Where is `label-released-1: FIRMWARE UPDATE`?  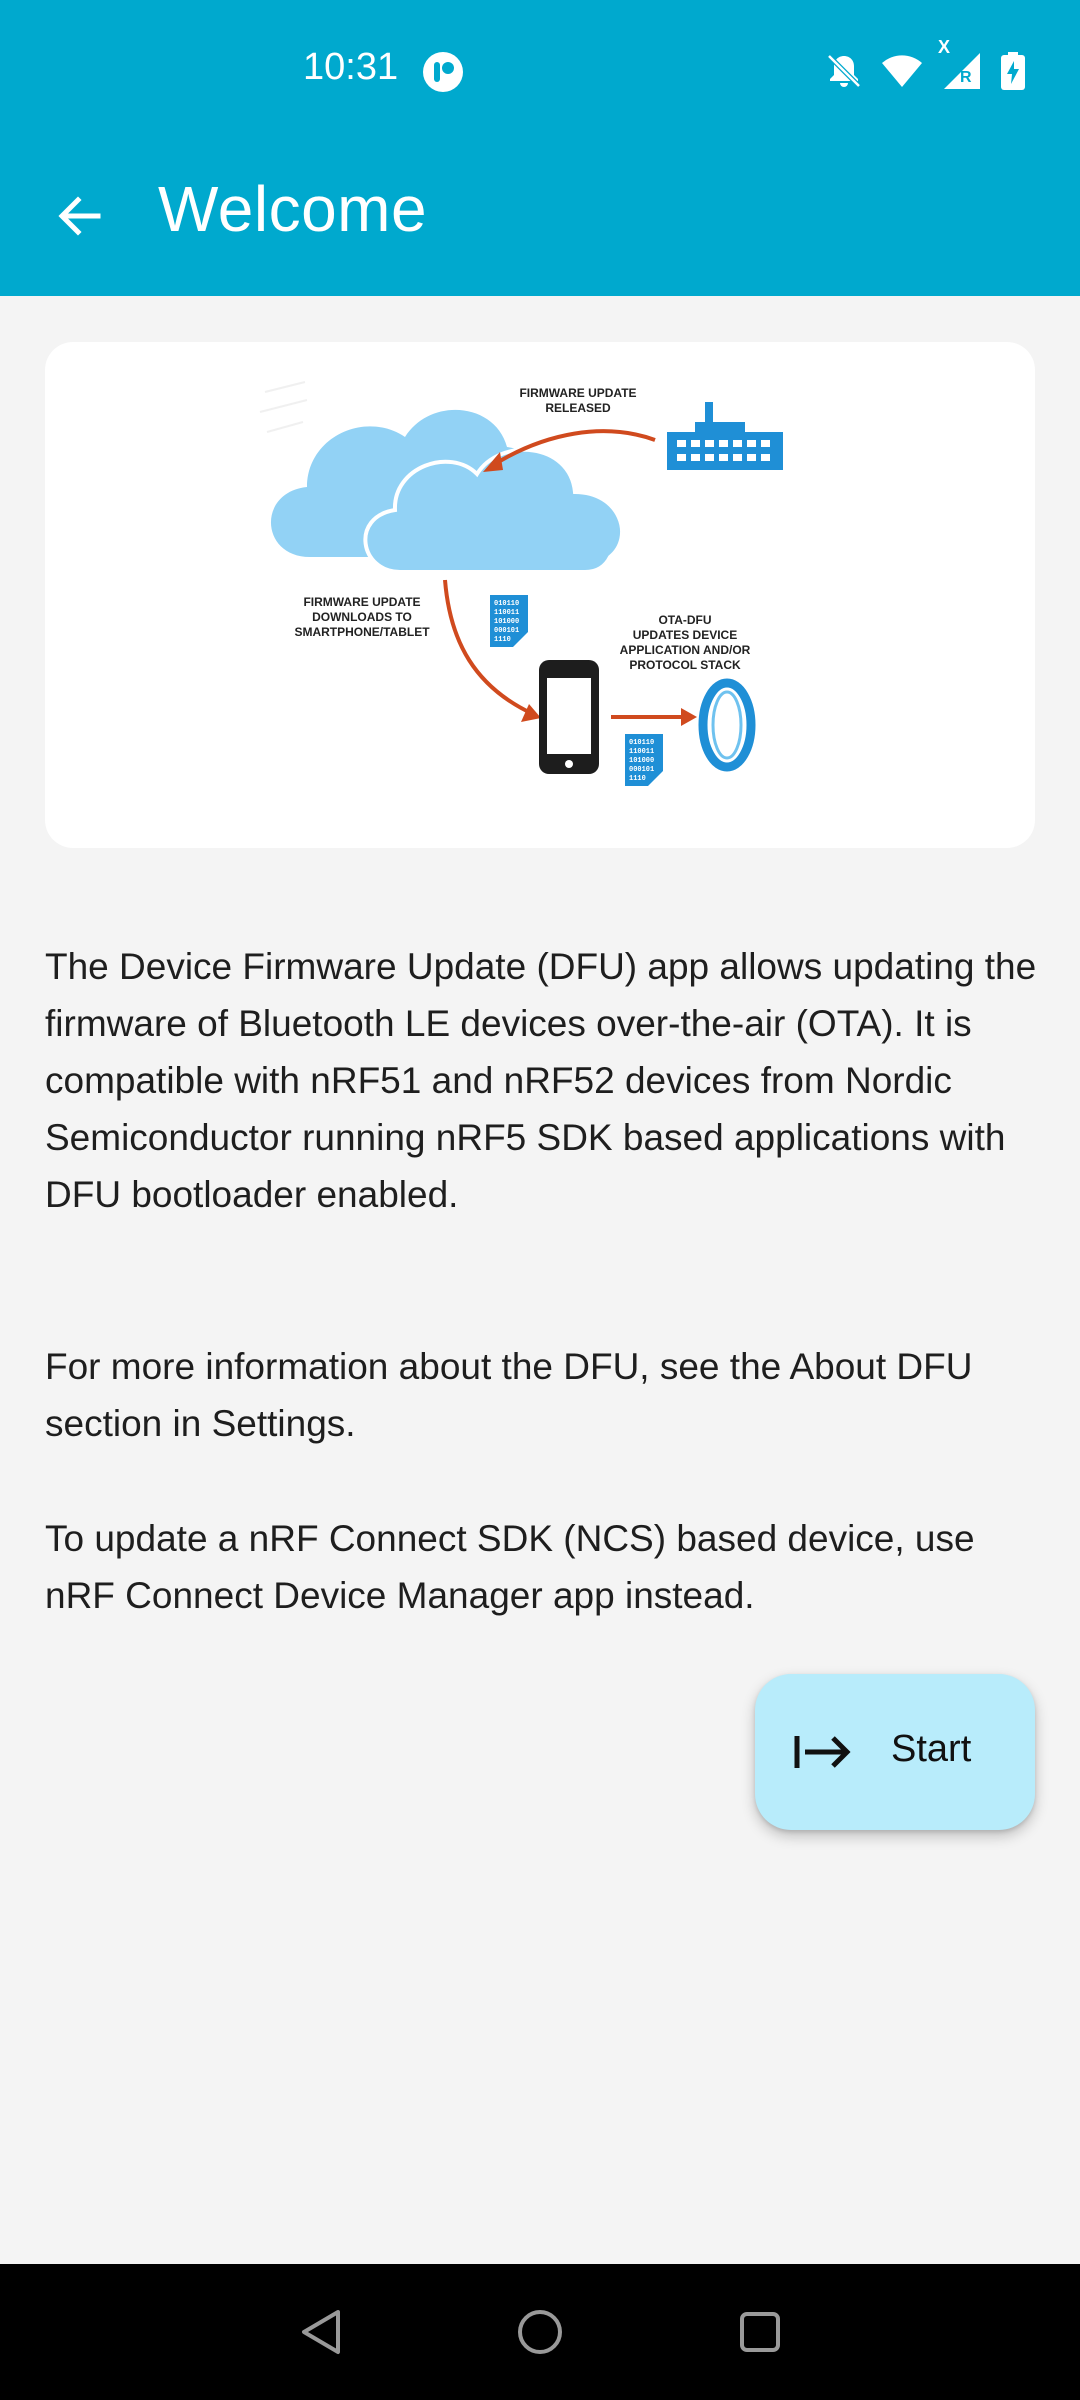 label-released-1: FIRMWARE UPDATE is located at coordinates (577, 393).